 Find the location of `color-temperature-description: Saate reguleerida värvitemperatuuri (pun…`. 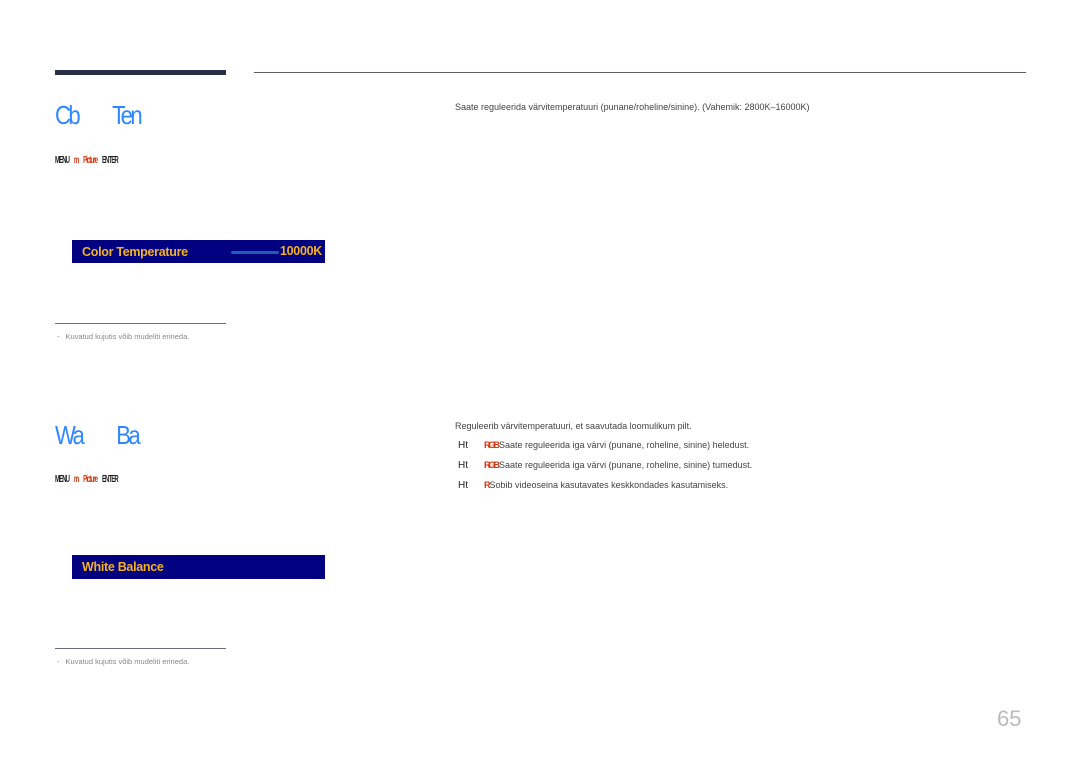

color-temperature-description: Saate reguleerida värvitemperatuuri (pun… is located at coordinates (632, 107).